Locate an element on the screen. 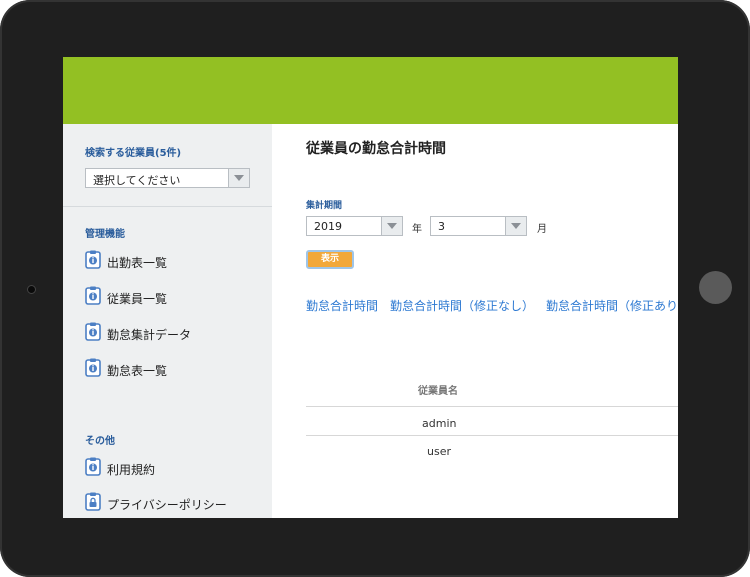 The height and width of the screenshot is (577, 750). search-employee-heading: 検索する従業員(5件) is located at coordinates (133, 153).